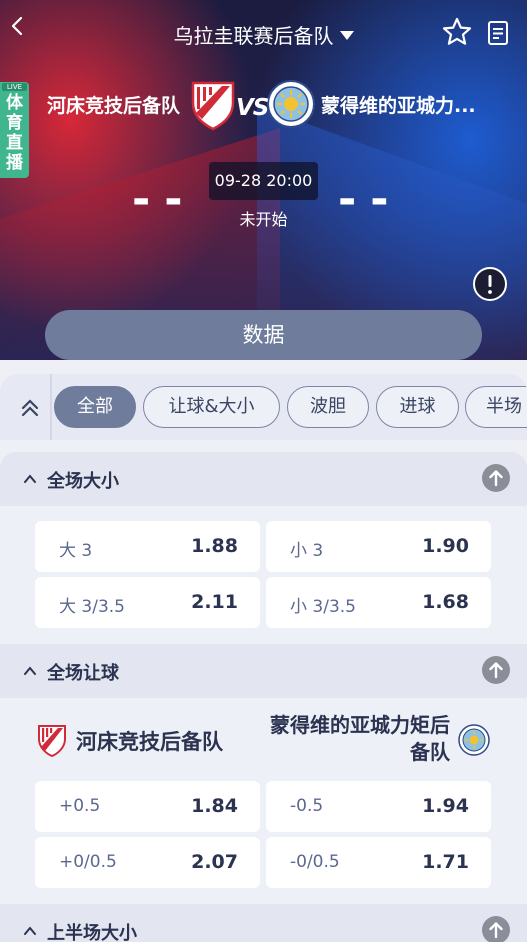 This screenshot has width=527, height=942. Describe the element at coordinates (445, 602) in the screenshot. I see `odds-value: 1.68` at that location.